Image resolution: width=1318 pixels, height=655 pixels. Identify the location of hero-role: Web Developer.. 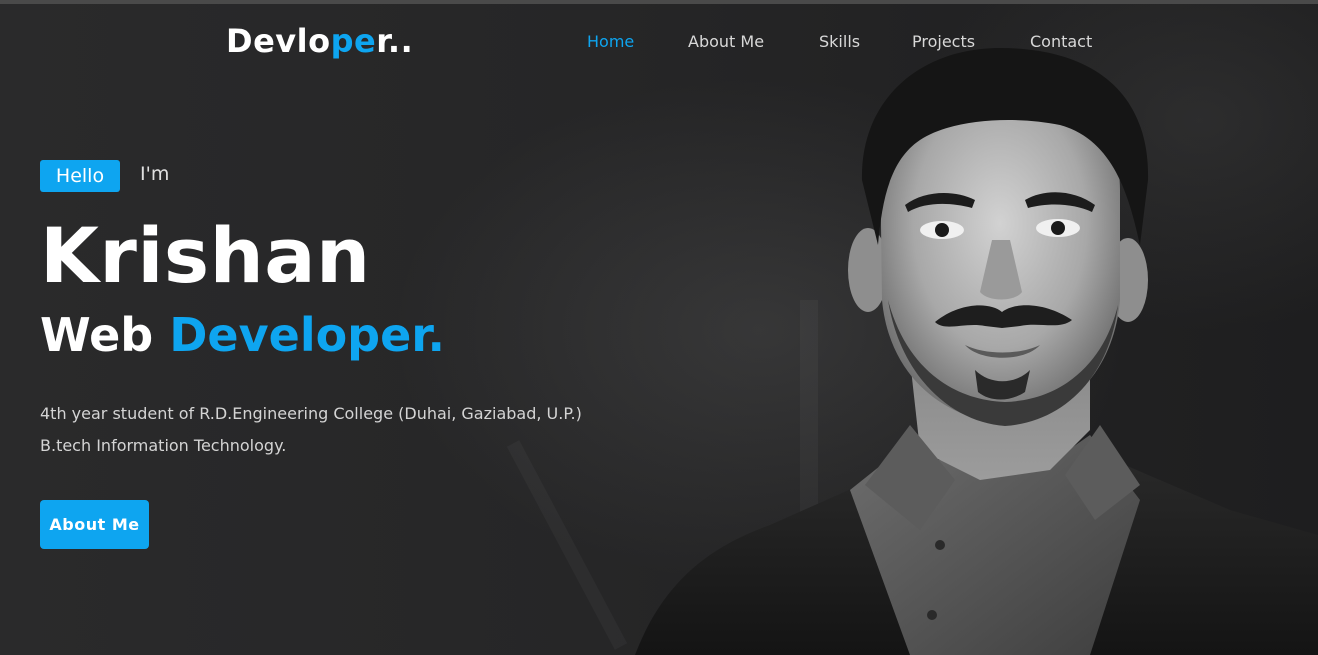
(242, 335).